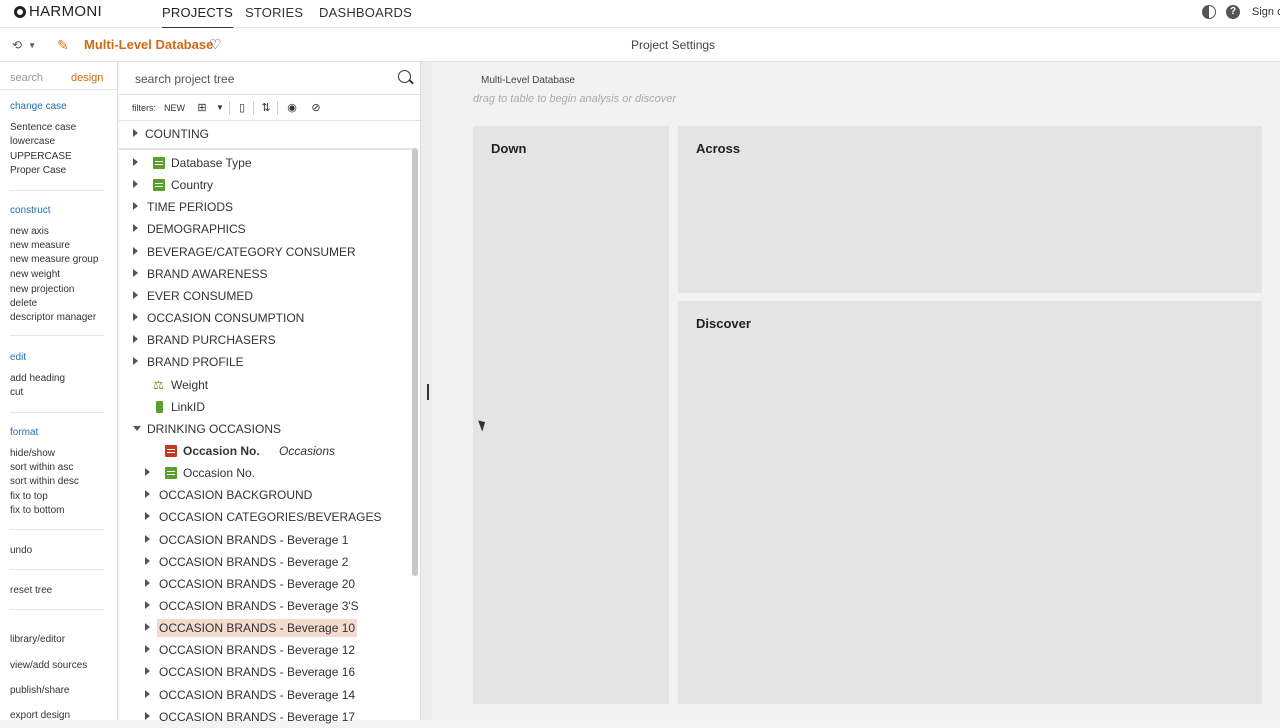 The width and height of the screenshot is (1280, 728). What do you see at coordinates (137, 428) in the screenshot?
I see `collapse-arrow-icon` at bounding box center [137, 428].